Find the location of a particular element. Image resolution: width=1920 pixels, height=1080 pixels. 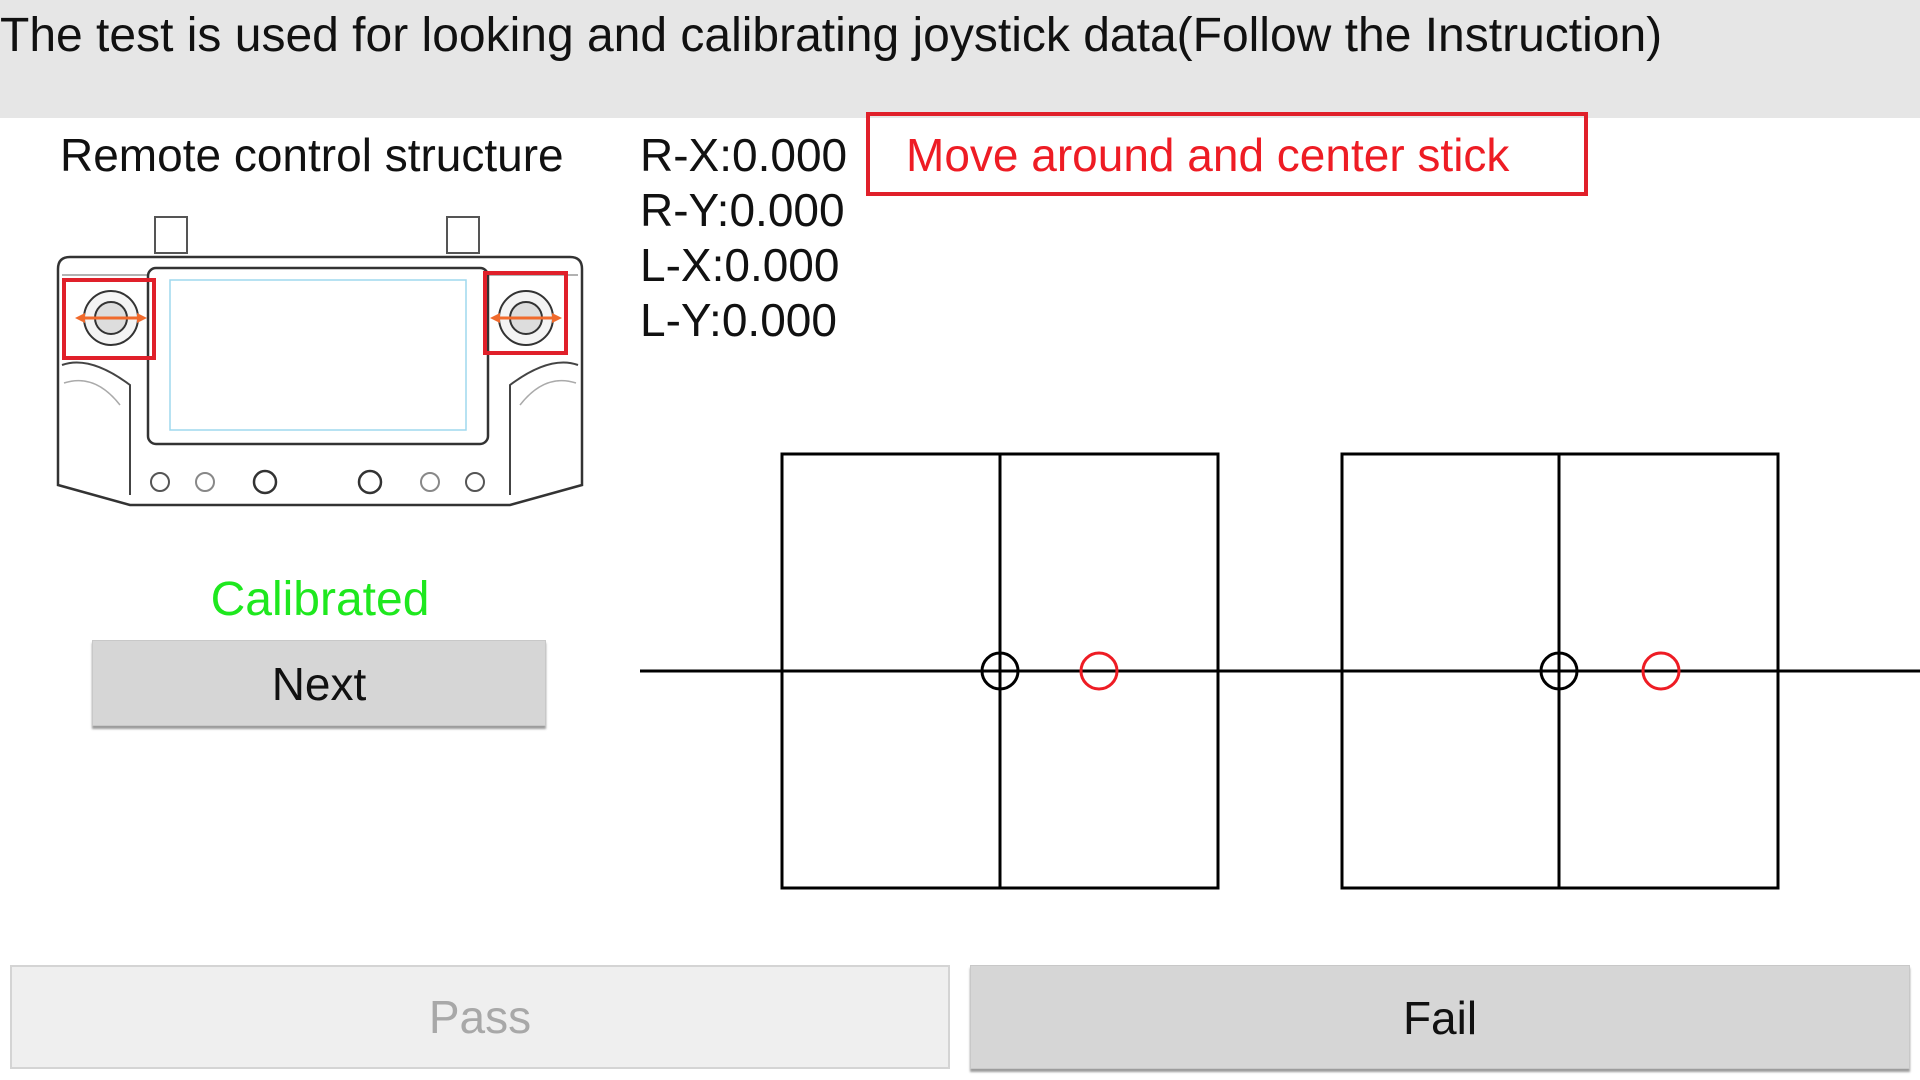

right-x-readout: R-X:0.000 is located at coordinates (744, 155).